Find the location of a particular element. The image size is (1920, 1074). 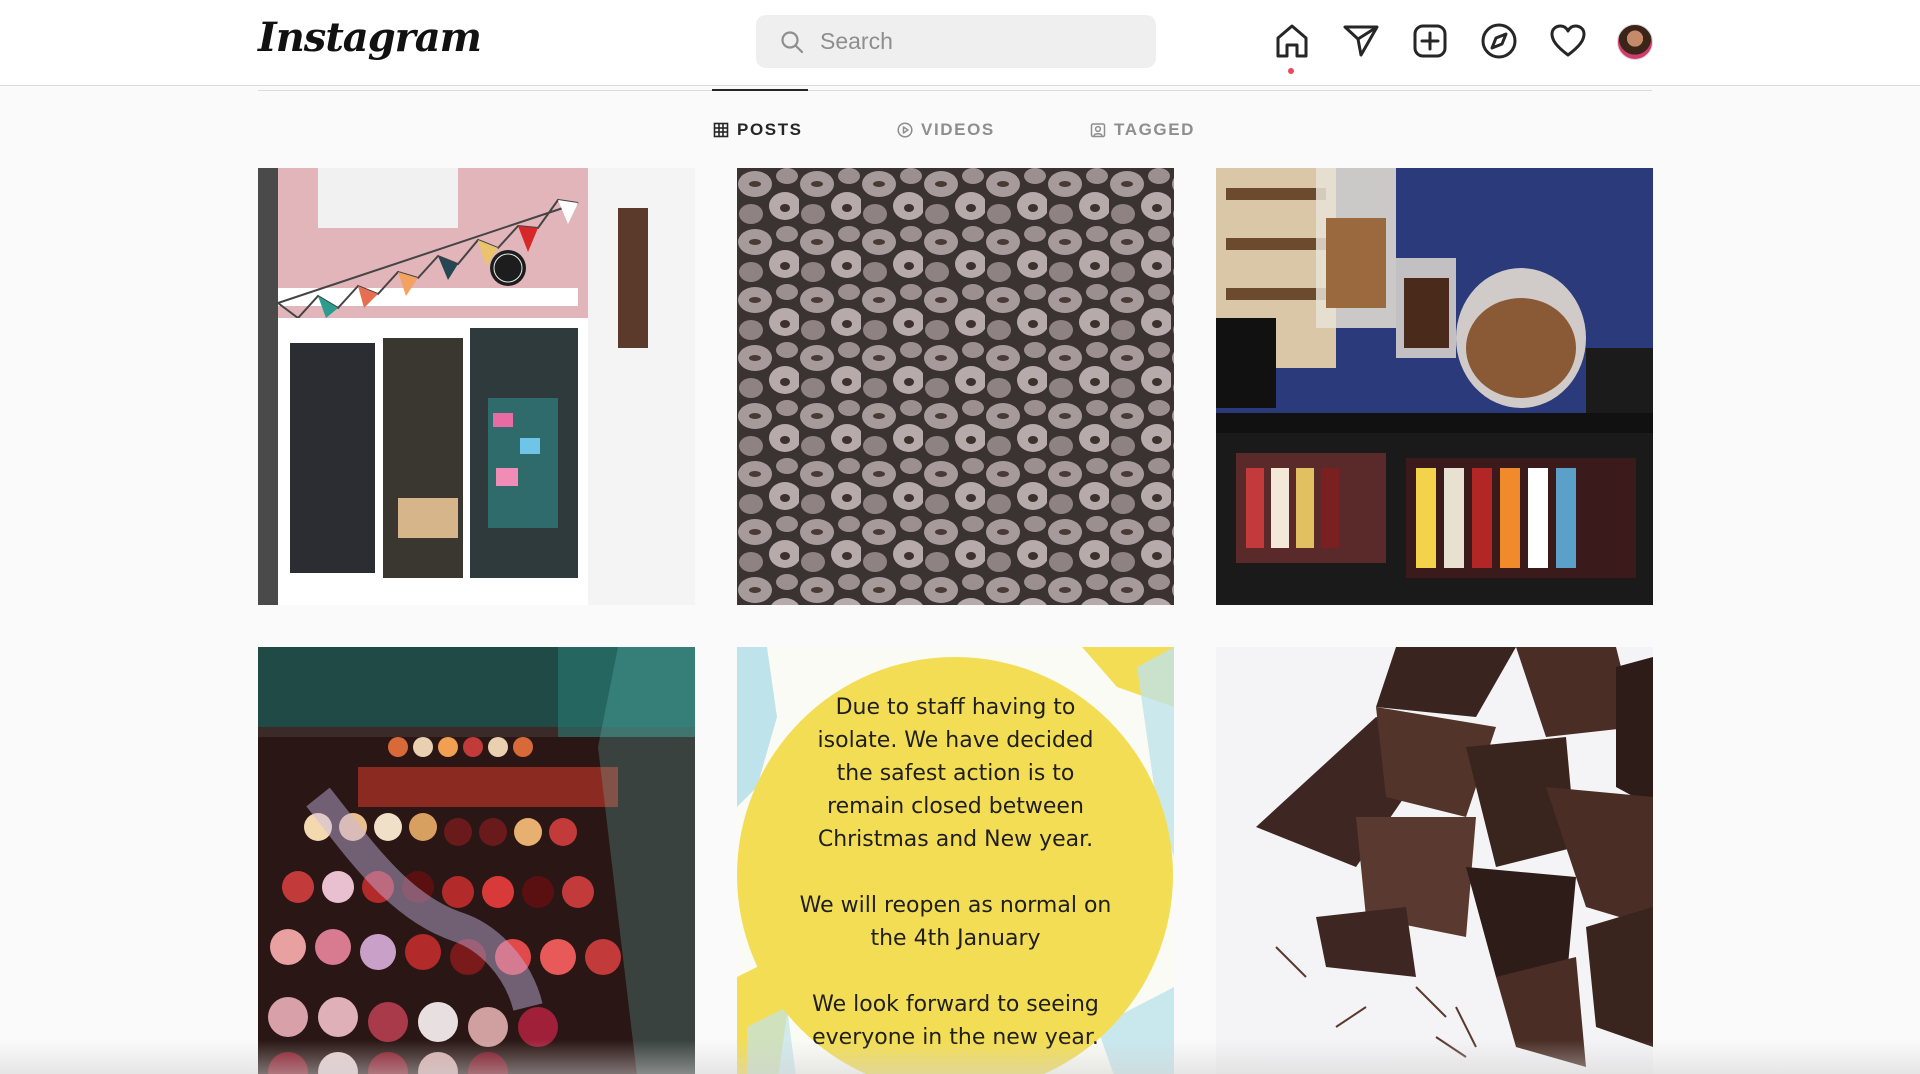

play-circle-icon is located at coordinates (905, 130).